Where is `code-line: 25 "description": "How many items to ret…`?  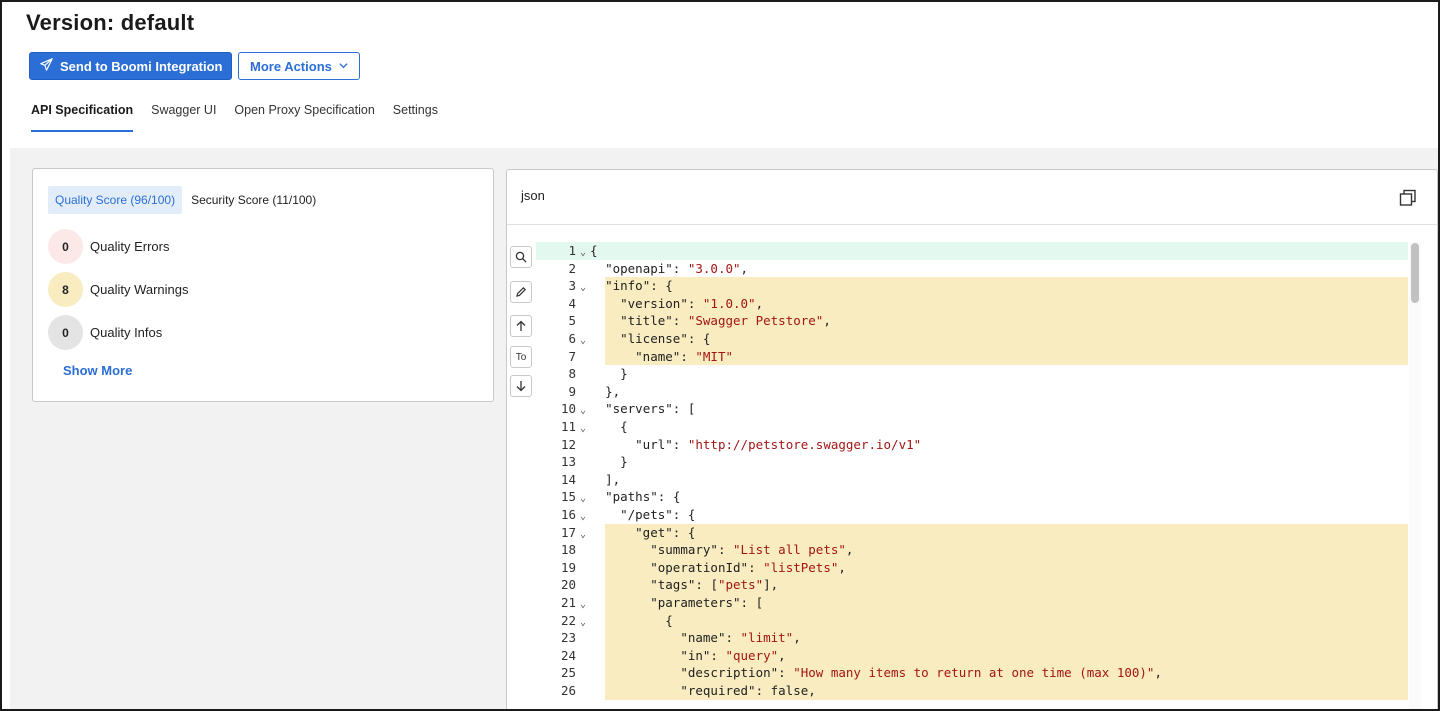 code-line: 25 "description": "How many items to ret… is located at coordinates (972, 673).